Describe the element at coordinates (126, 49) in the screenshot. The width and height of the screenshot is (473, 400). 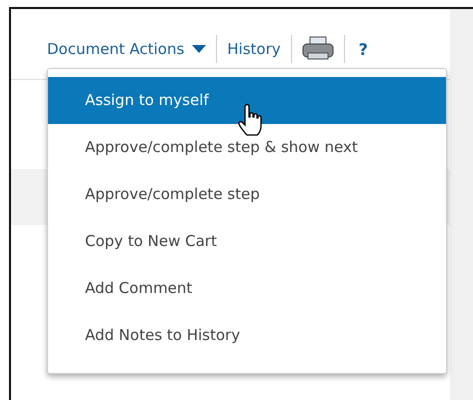
I see `document-actions-dropdown: Document Actions` at that location.